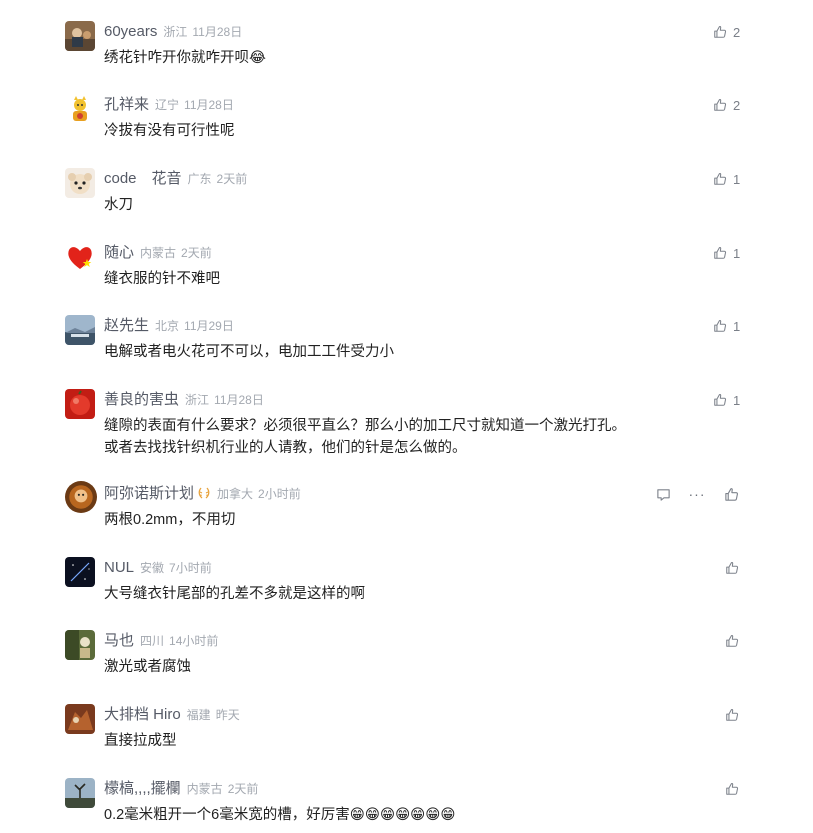 This screenshot has height=833, width=813. What do you see at coordinates (406, 131) in the screenshot?
I see `comment-item: 孔祥来 辽宁 11月28日 冷拔有没有可行性呢 2` at bounding box center [406, 131].